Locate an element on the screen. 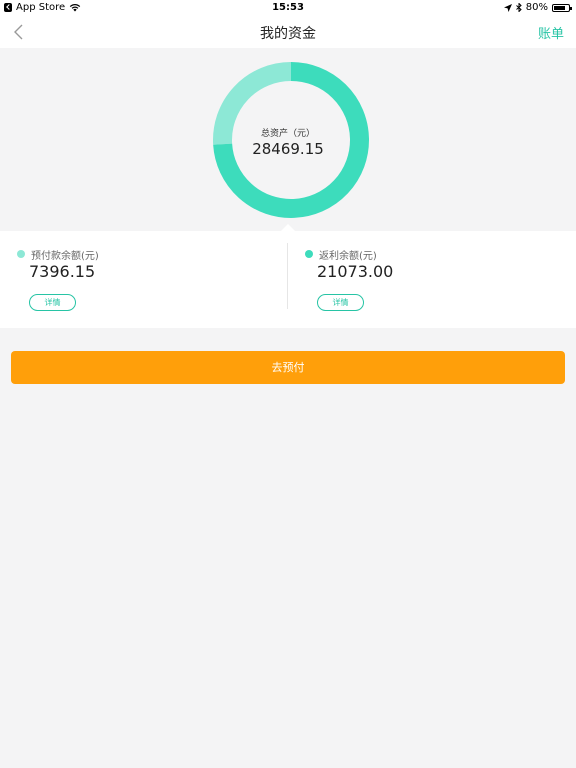 The width and height of the screenshot is (576, 768). account-cards: 预付款余额(元) 7396.15 详情 返利余额(元) 21073.00 详情 is located at coordinates (288, 279).